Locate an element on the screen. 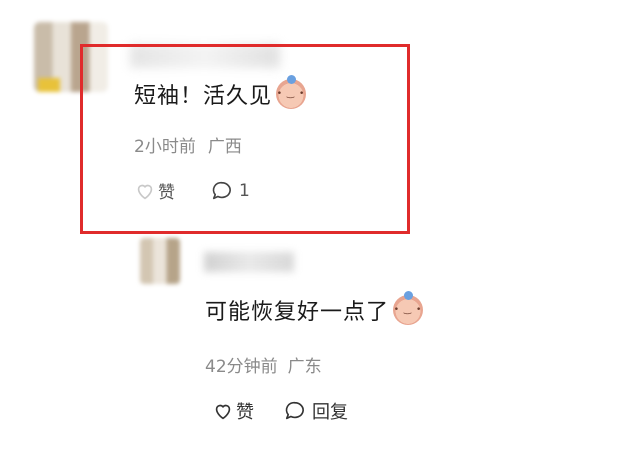 This screenshot has height=456, width=644. reply-count: 1 is located at coordinates (244, 190).